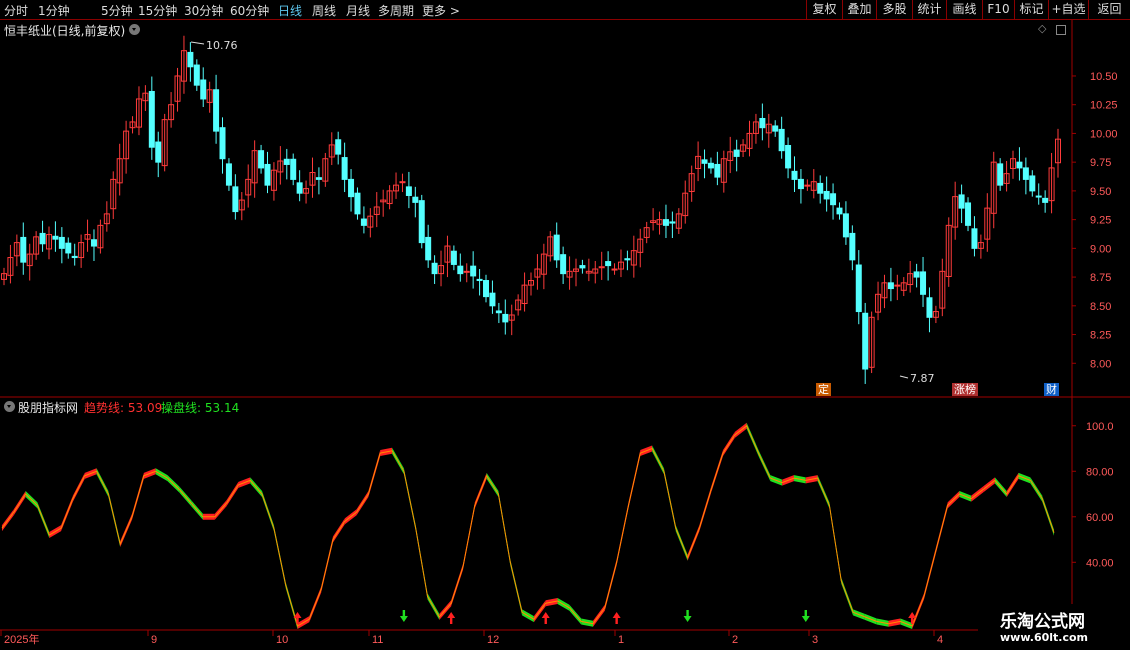 The height and width of the screenshot is (650, 1130). What do you see at coordinates (1100, 336) in the screenshot?
I see `y-tick-label: 8.25` at bounding box center [1100, 336].